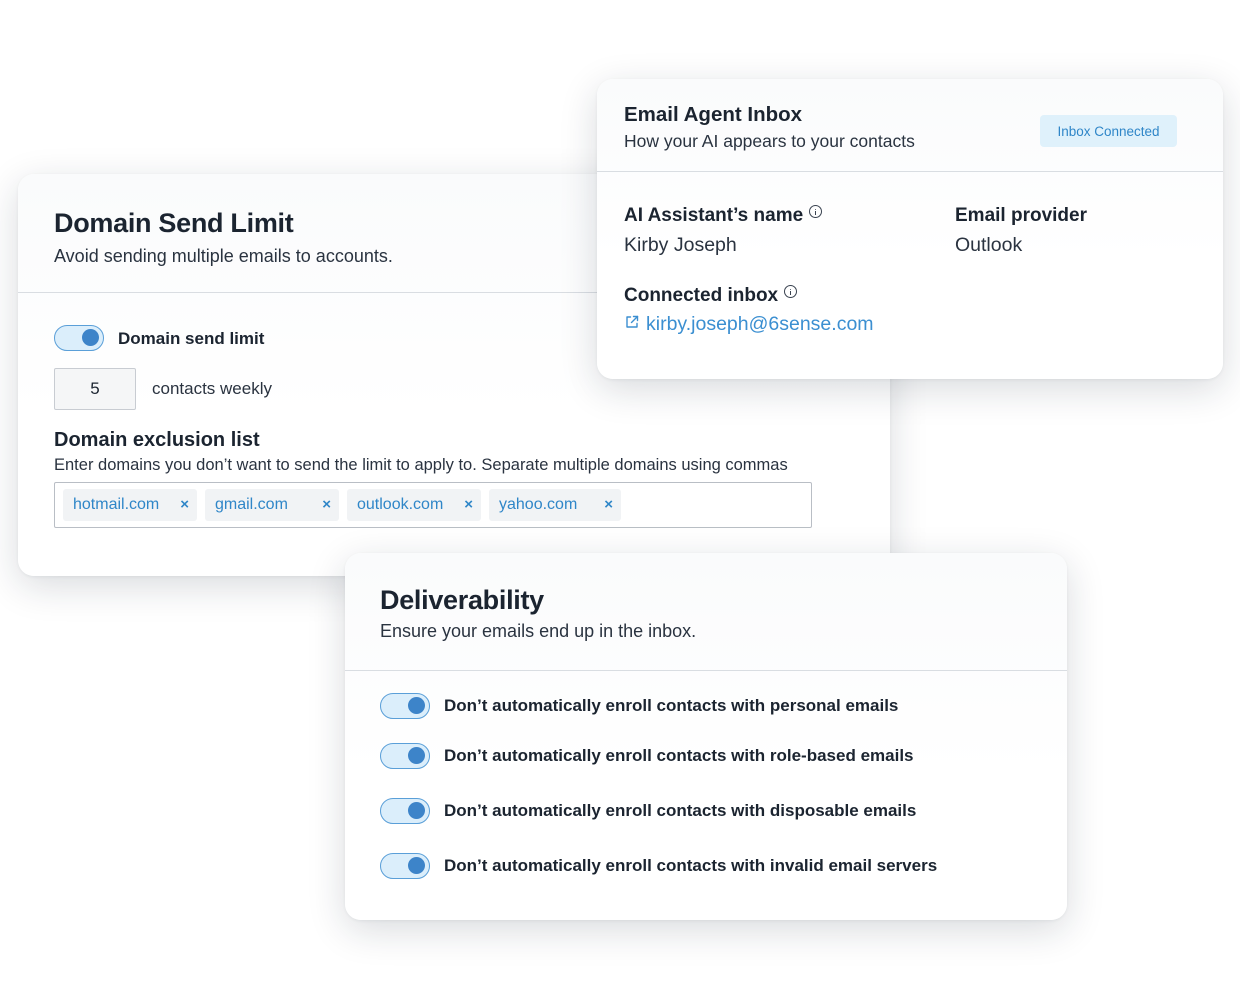  Describe the element at coordinates (701, 295) in the screenshot. I see `connected-inbox-label-text: Connected inbox` at that location.